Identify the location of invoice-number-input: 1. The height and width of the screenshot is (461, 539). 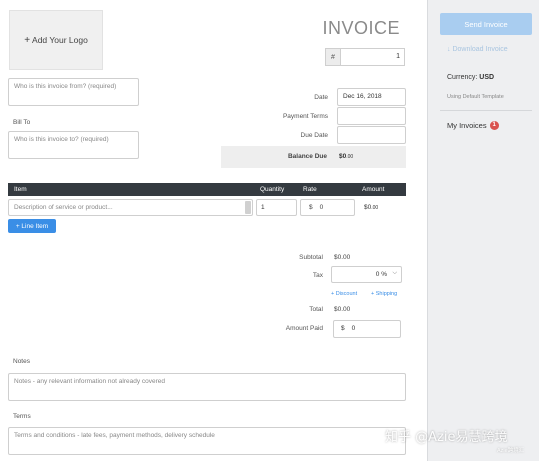
(372, 57).